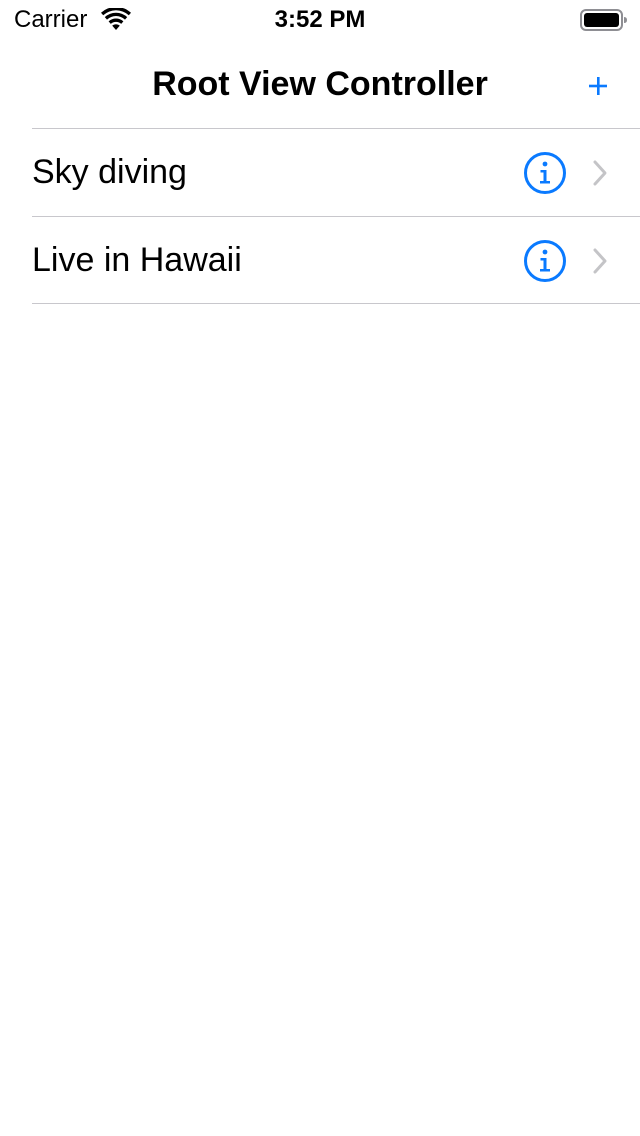  What do you see at coordinates (109, 172) in the screenshot?
I see `row-label: Sky diving` at bounding box center [109, 172].